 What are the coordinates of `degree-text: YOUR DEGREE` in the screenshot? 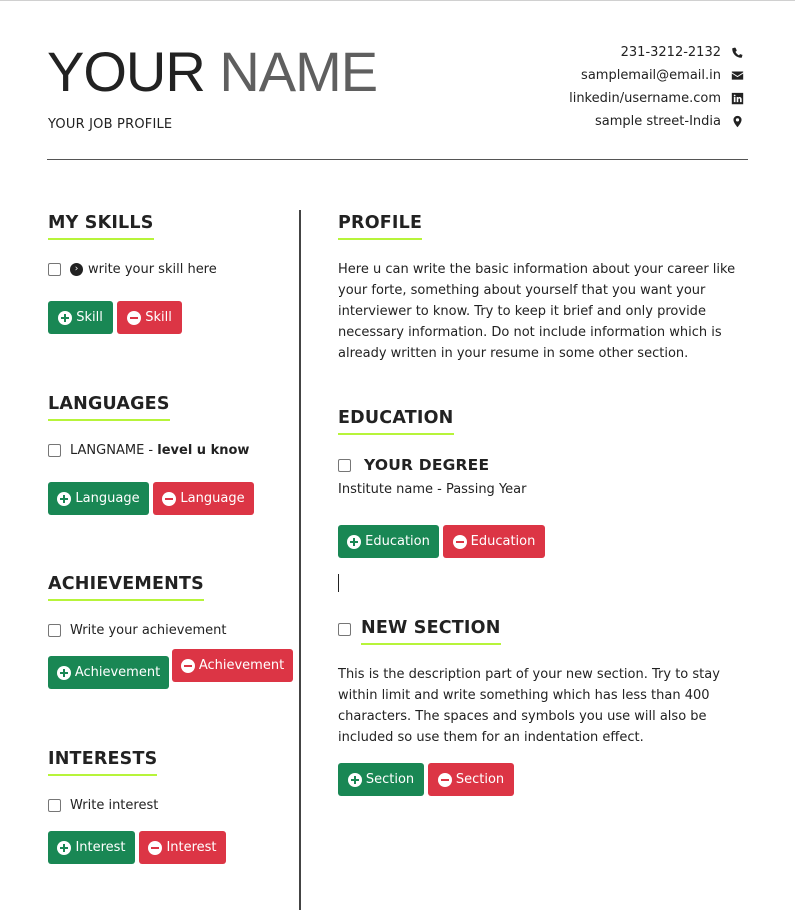 It's located at (426, 465).